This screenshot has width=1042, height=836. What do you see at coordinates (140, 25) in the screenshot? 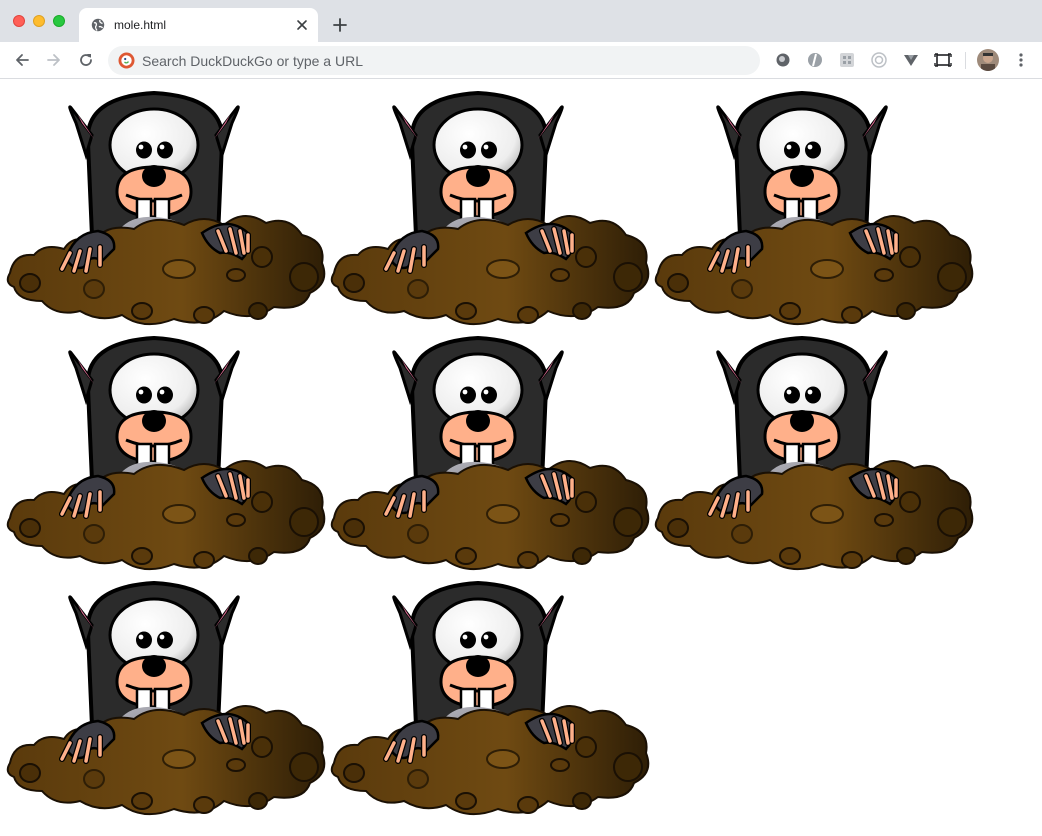
I see `tab-title: mole.html` at bounding box center [140, 25].